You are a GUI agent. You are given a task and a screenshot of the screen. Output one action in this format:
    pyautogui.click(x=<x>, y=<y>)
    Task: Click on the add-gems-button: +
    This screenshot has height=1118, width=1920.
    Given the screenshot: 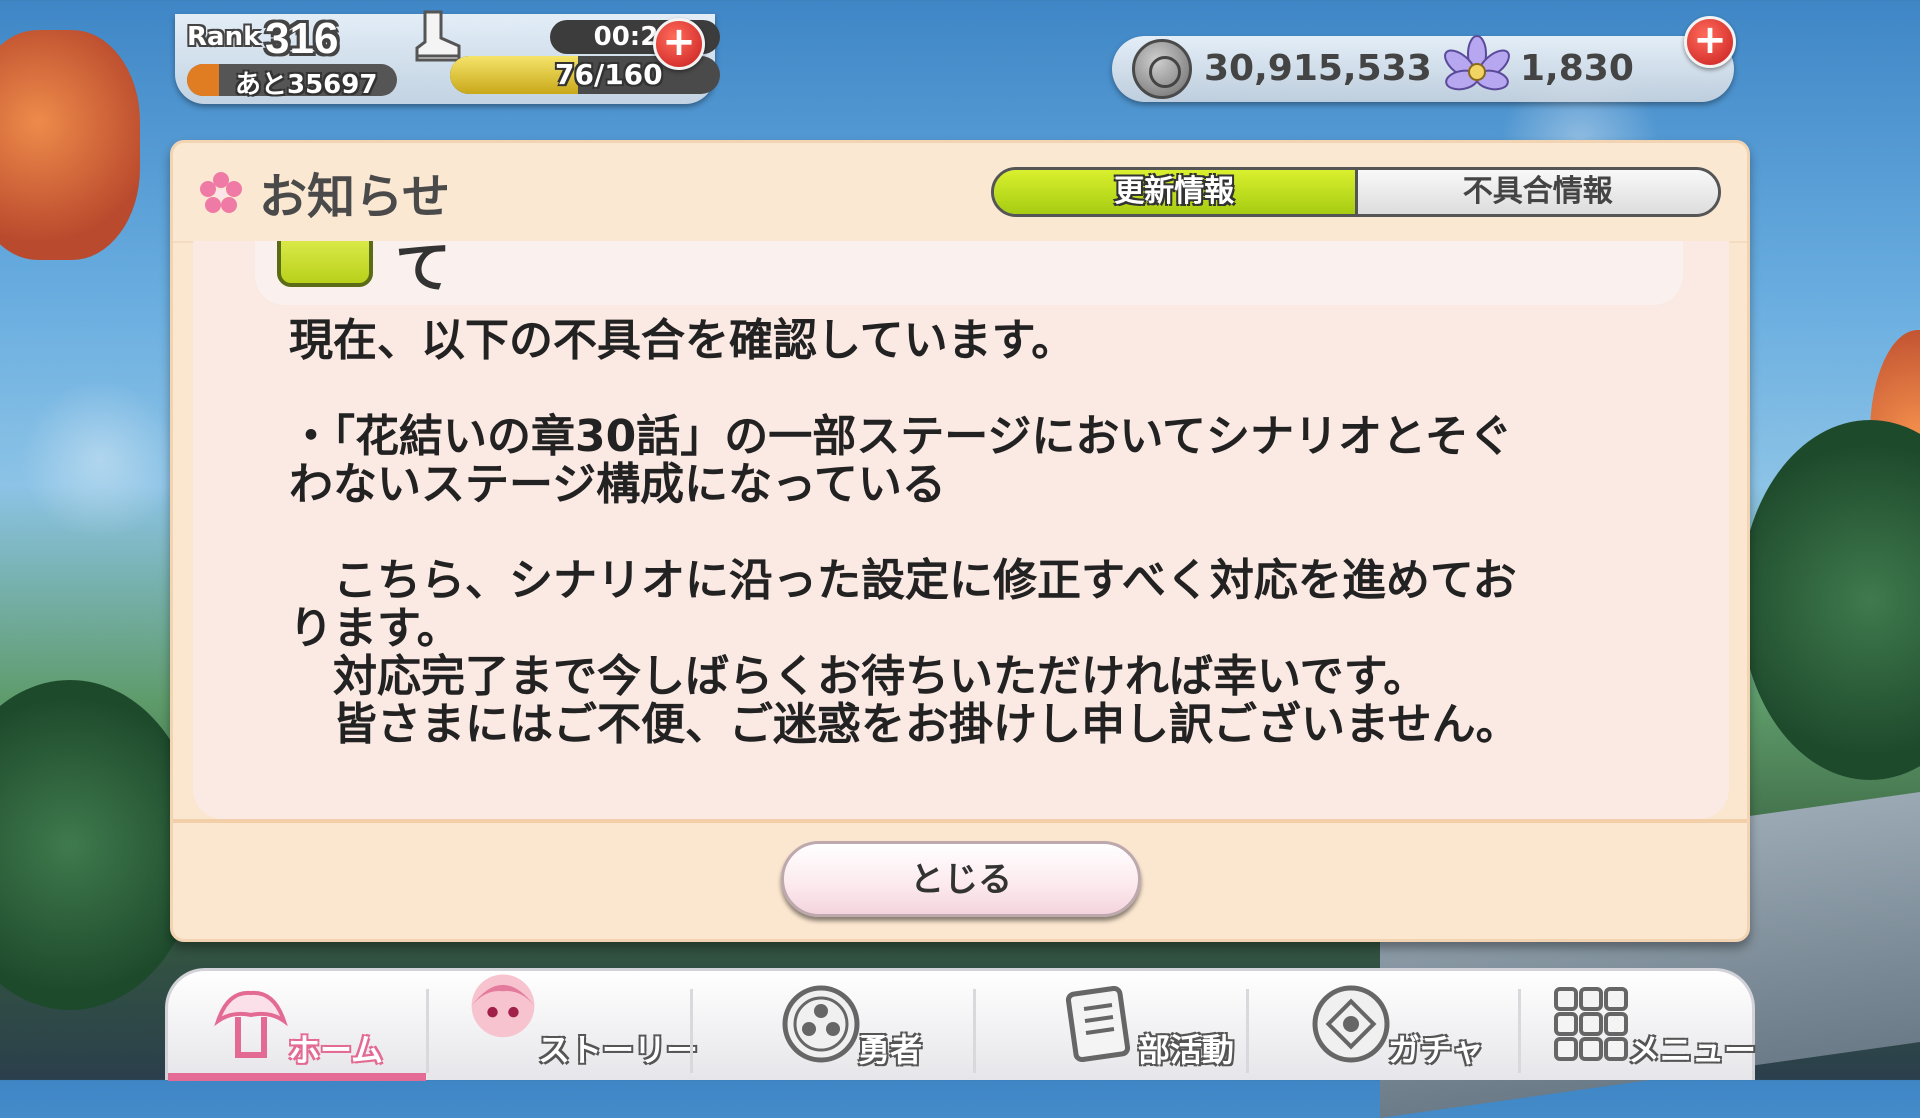 What is the action you would take?
    pyautogui.click(x=1710, y=42)
    